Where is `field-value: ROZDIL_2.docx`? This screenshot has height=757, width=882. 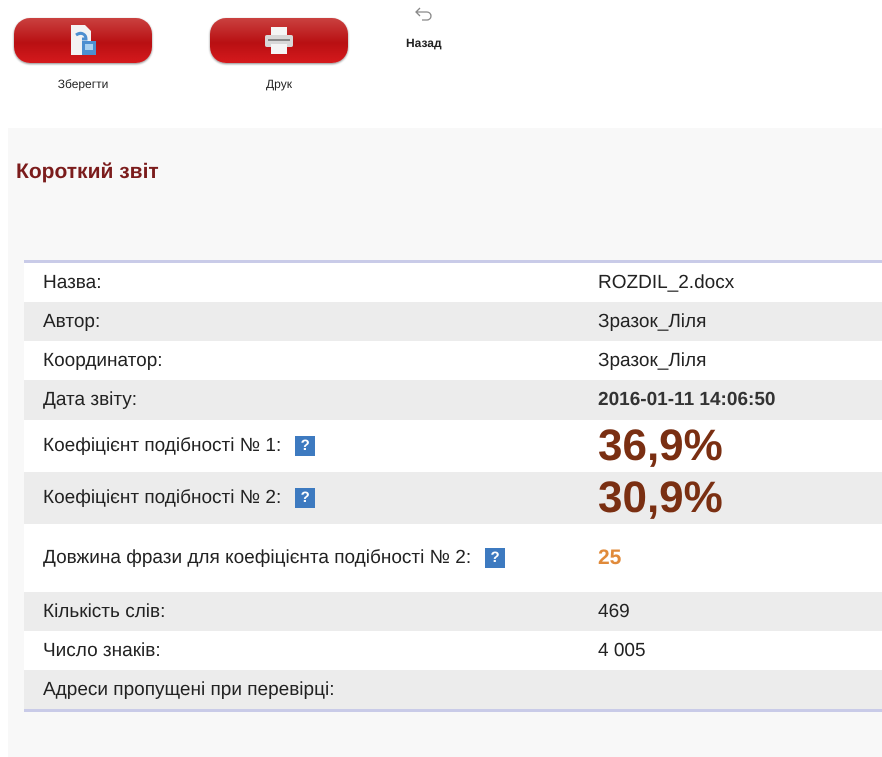
field-value: ROZDIL_2.docx is located at coordinates (666, 283).